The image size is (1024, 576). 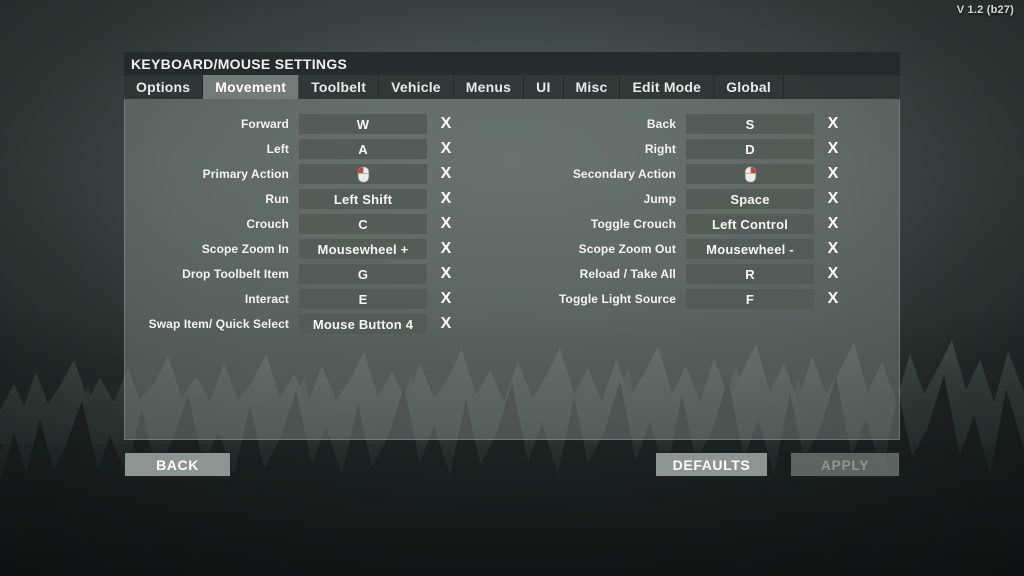 I want to click on tab-vehicle: Vehicle, so click(x=416, y=87).